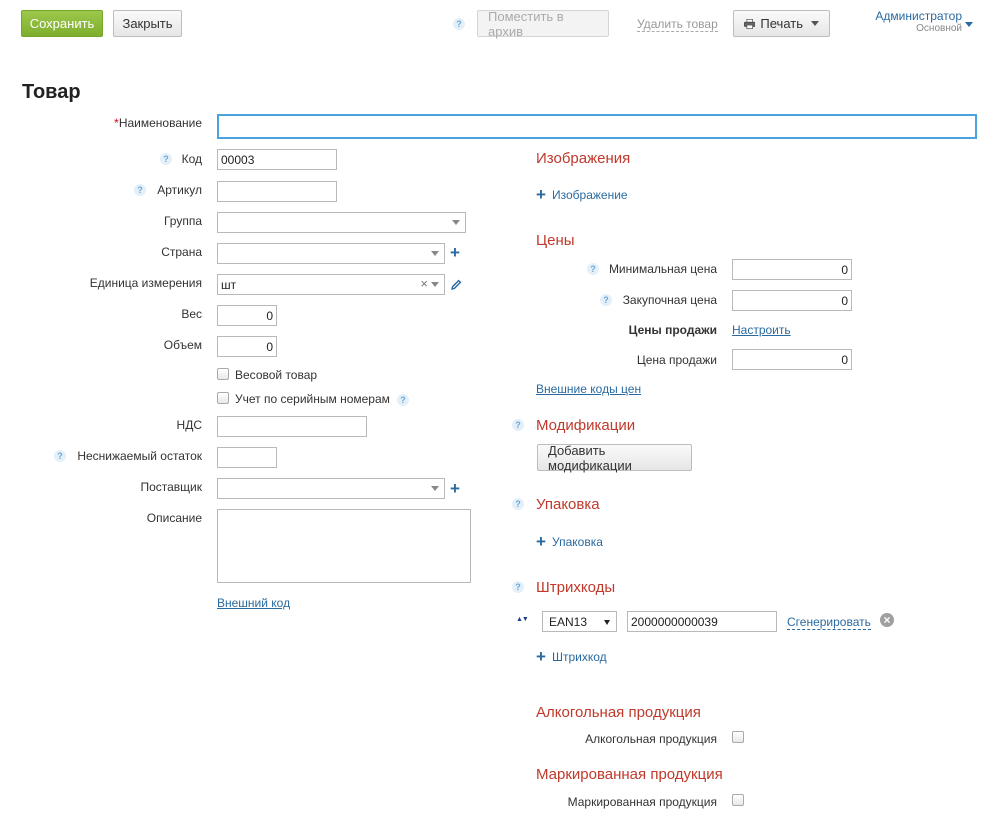 The width and height of the screenshot is (985, 814). What do you see at coordinates (590, 195) in the screenshot?
I see `add-image-link: Изображение` at bounding box center [590, 195].